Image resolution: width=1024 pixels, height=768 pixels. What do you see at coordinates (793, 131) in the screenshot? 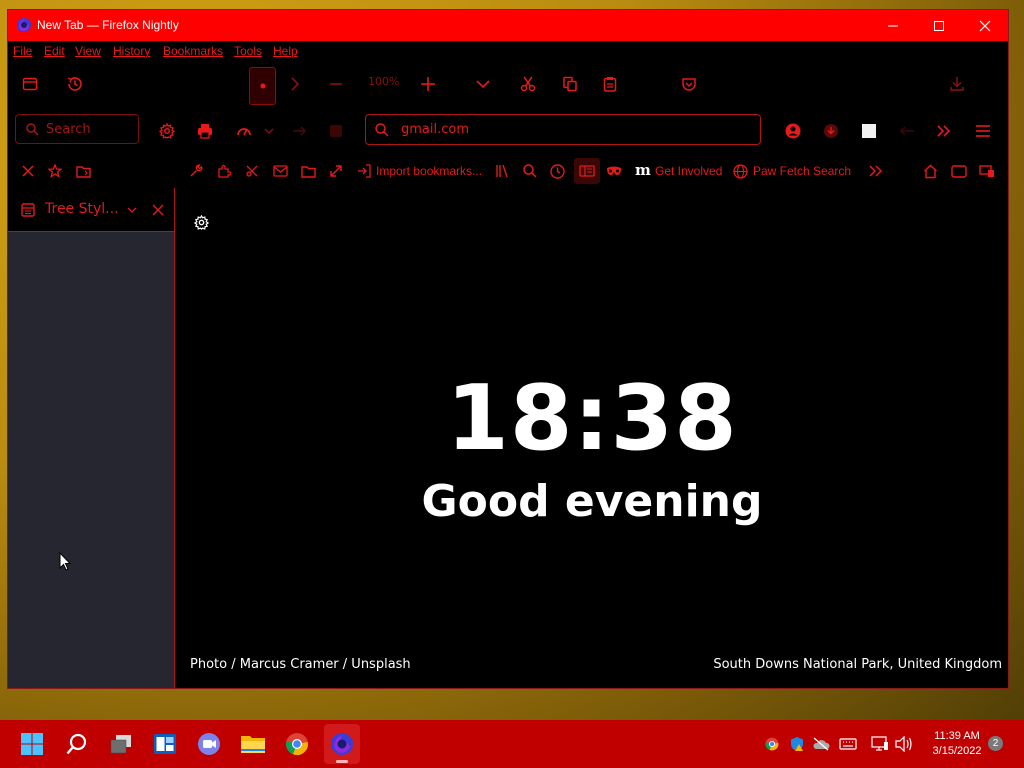
I see `account-icon` at bounding box center [793, 131].